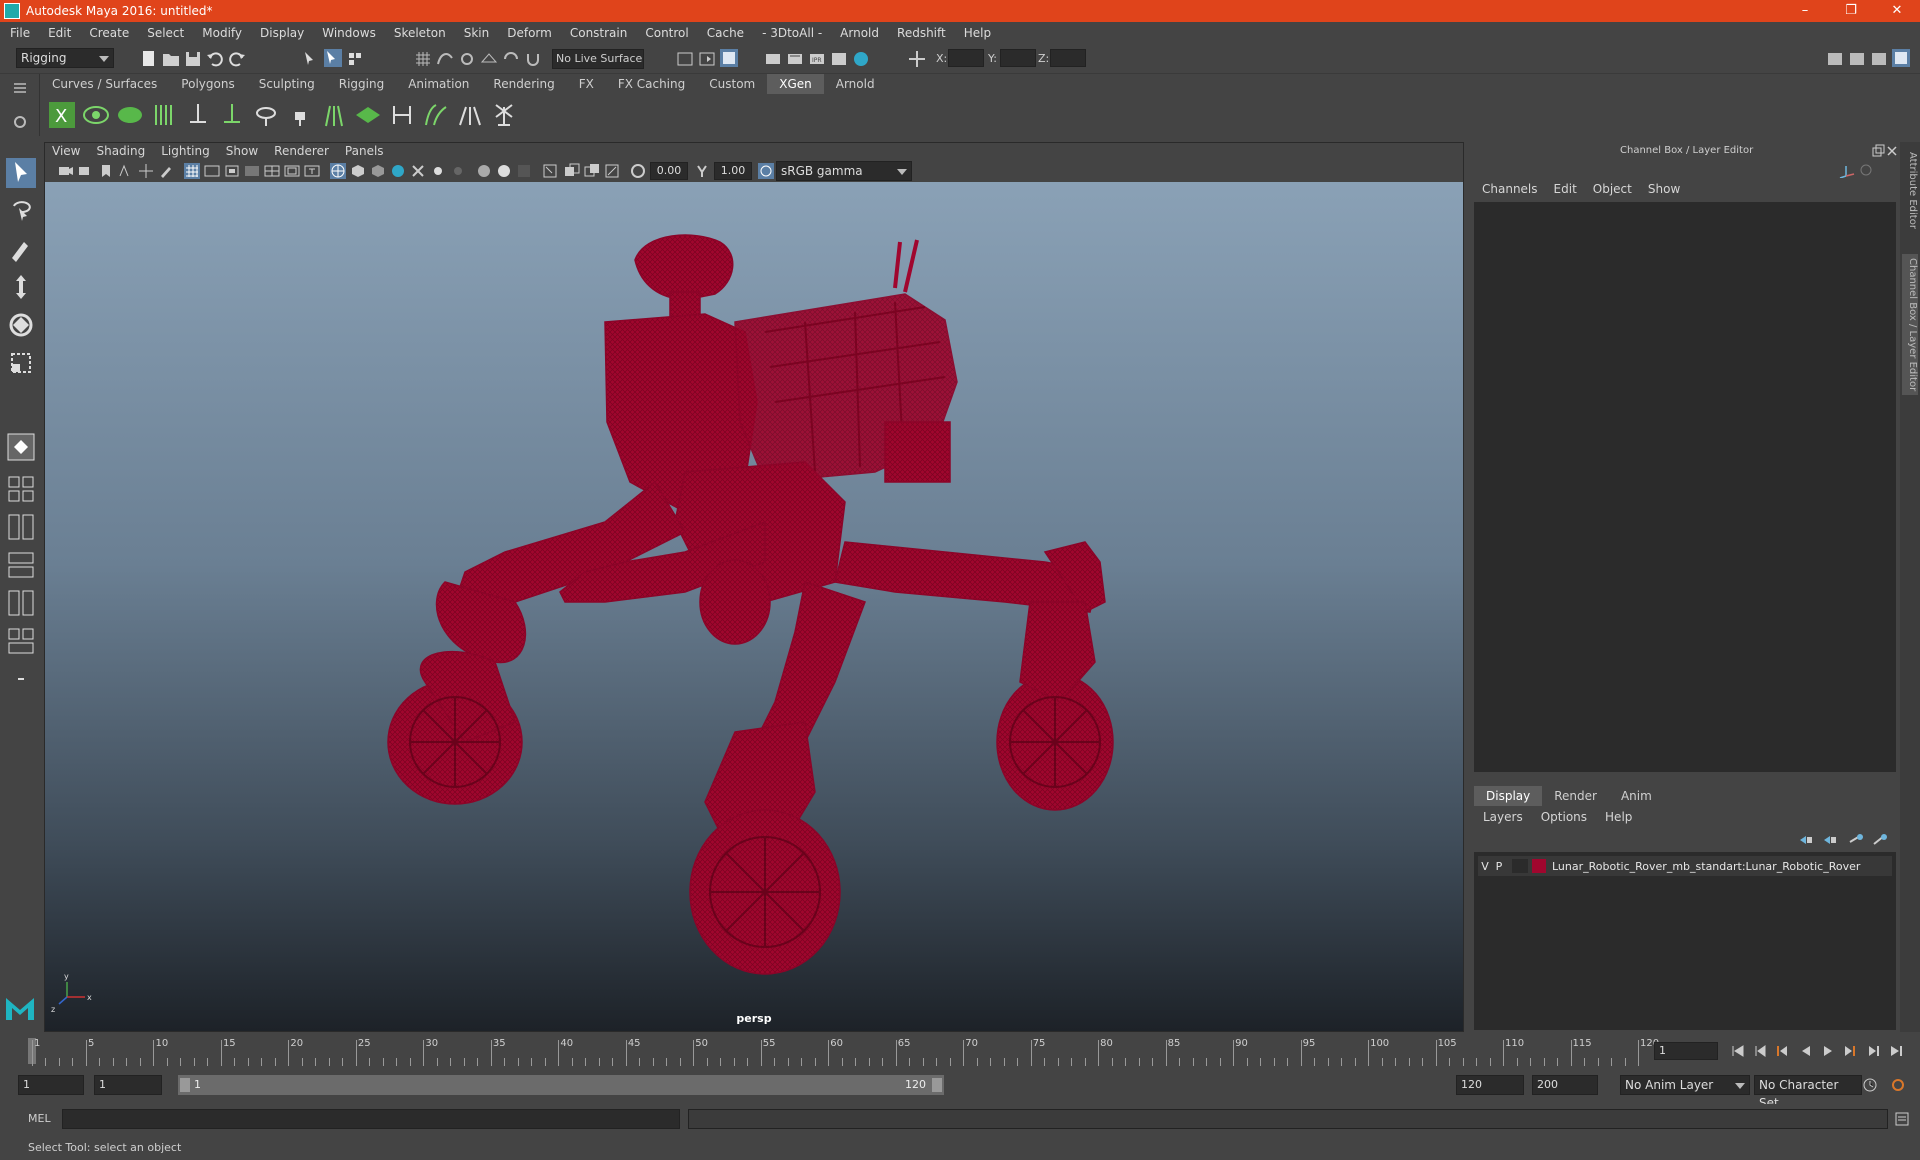  I want to click on image-plane-icon, so click(126, 171).